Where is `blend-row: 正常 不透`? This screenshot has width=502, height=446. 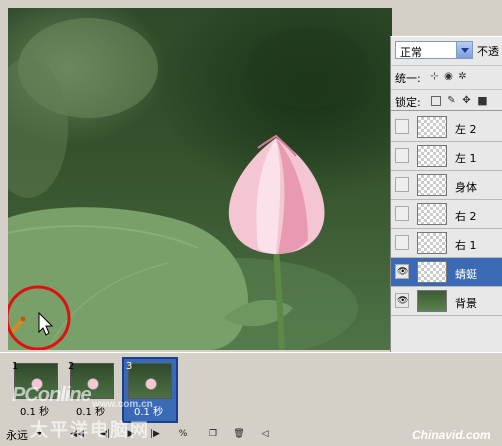
blend-row: 正常 不透 is located at coordinates (446, 50).